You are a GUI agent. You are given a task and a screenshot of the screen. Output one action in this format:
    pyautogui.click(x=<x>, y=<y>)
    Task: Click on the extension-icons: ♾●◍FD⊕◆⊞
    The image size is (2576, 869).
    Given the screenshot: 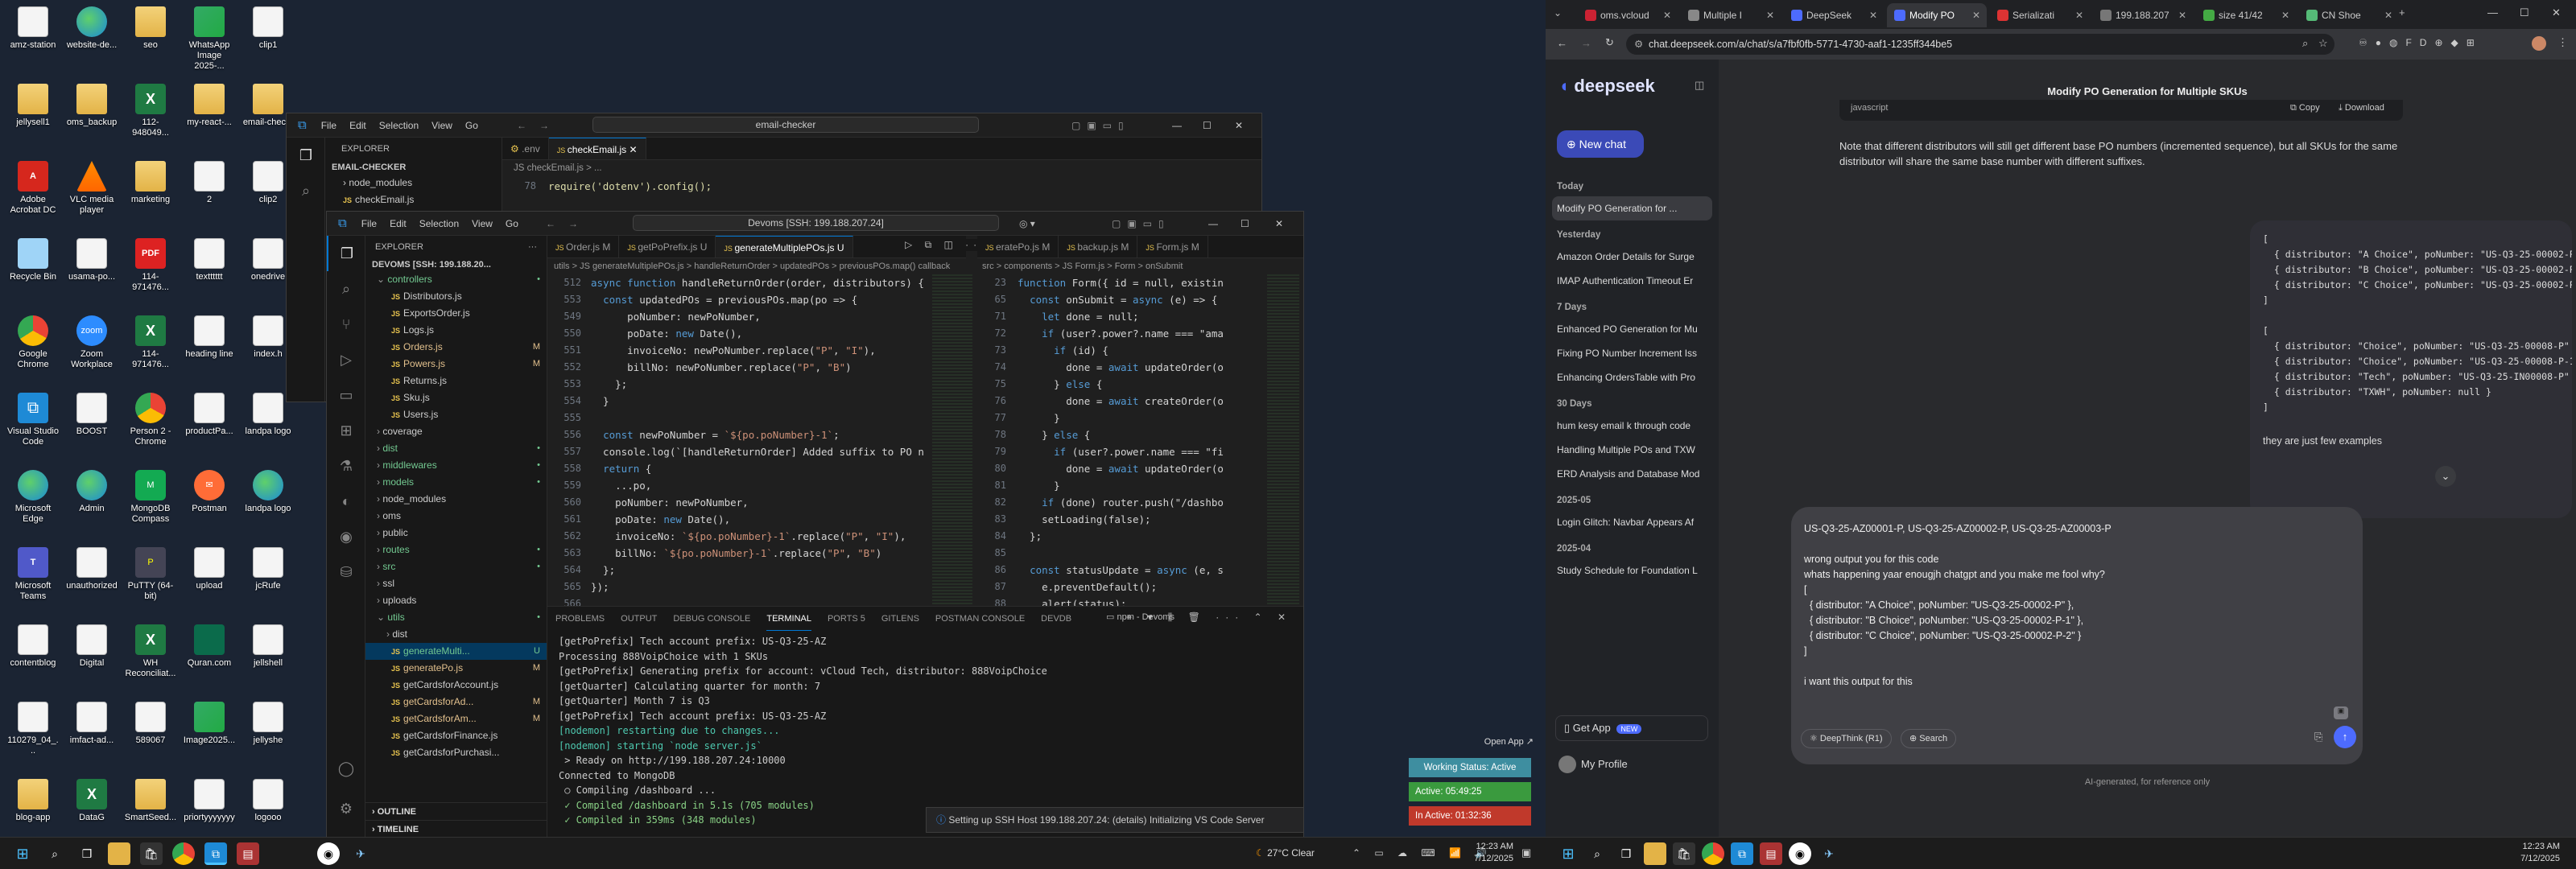 What is the action you would take?
    pyautogui.click(x=2421, y=42)
    